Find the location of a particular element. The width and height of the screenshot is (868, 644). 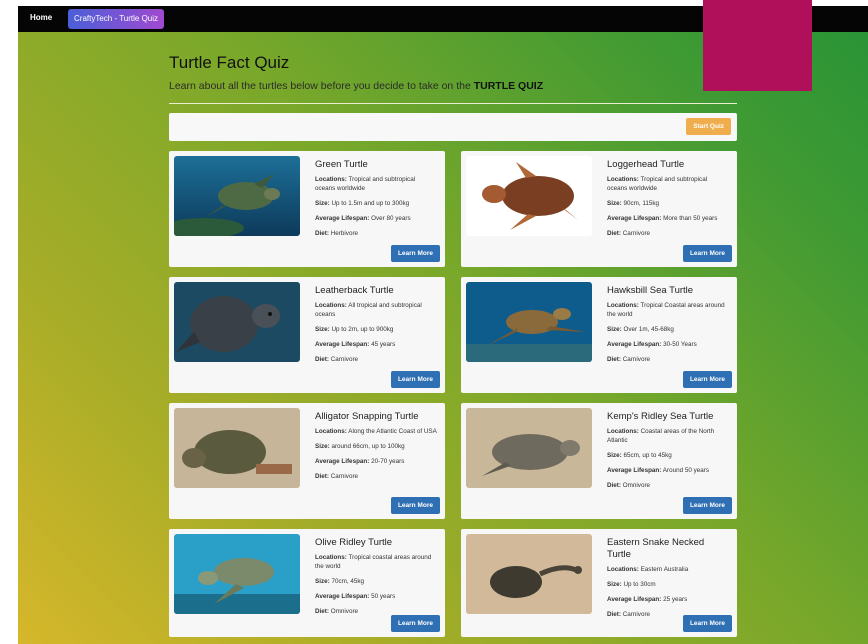

quiz-toolbar: Start Quiz is located at coordinates (453, 127).